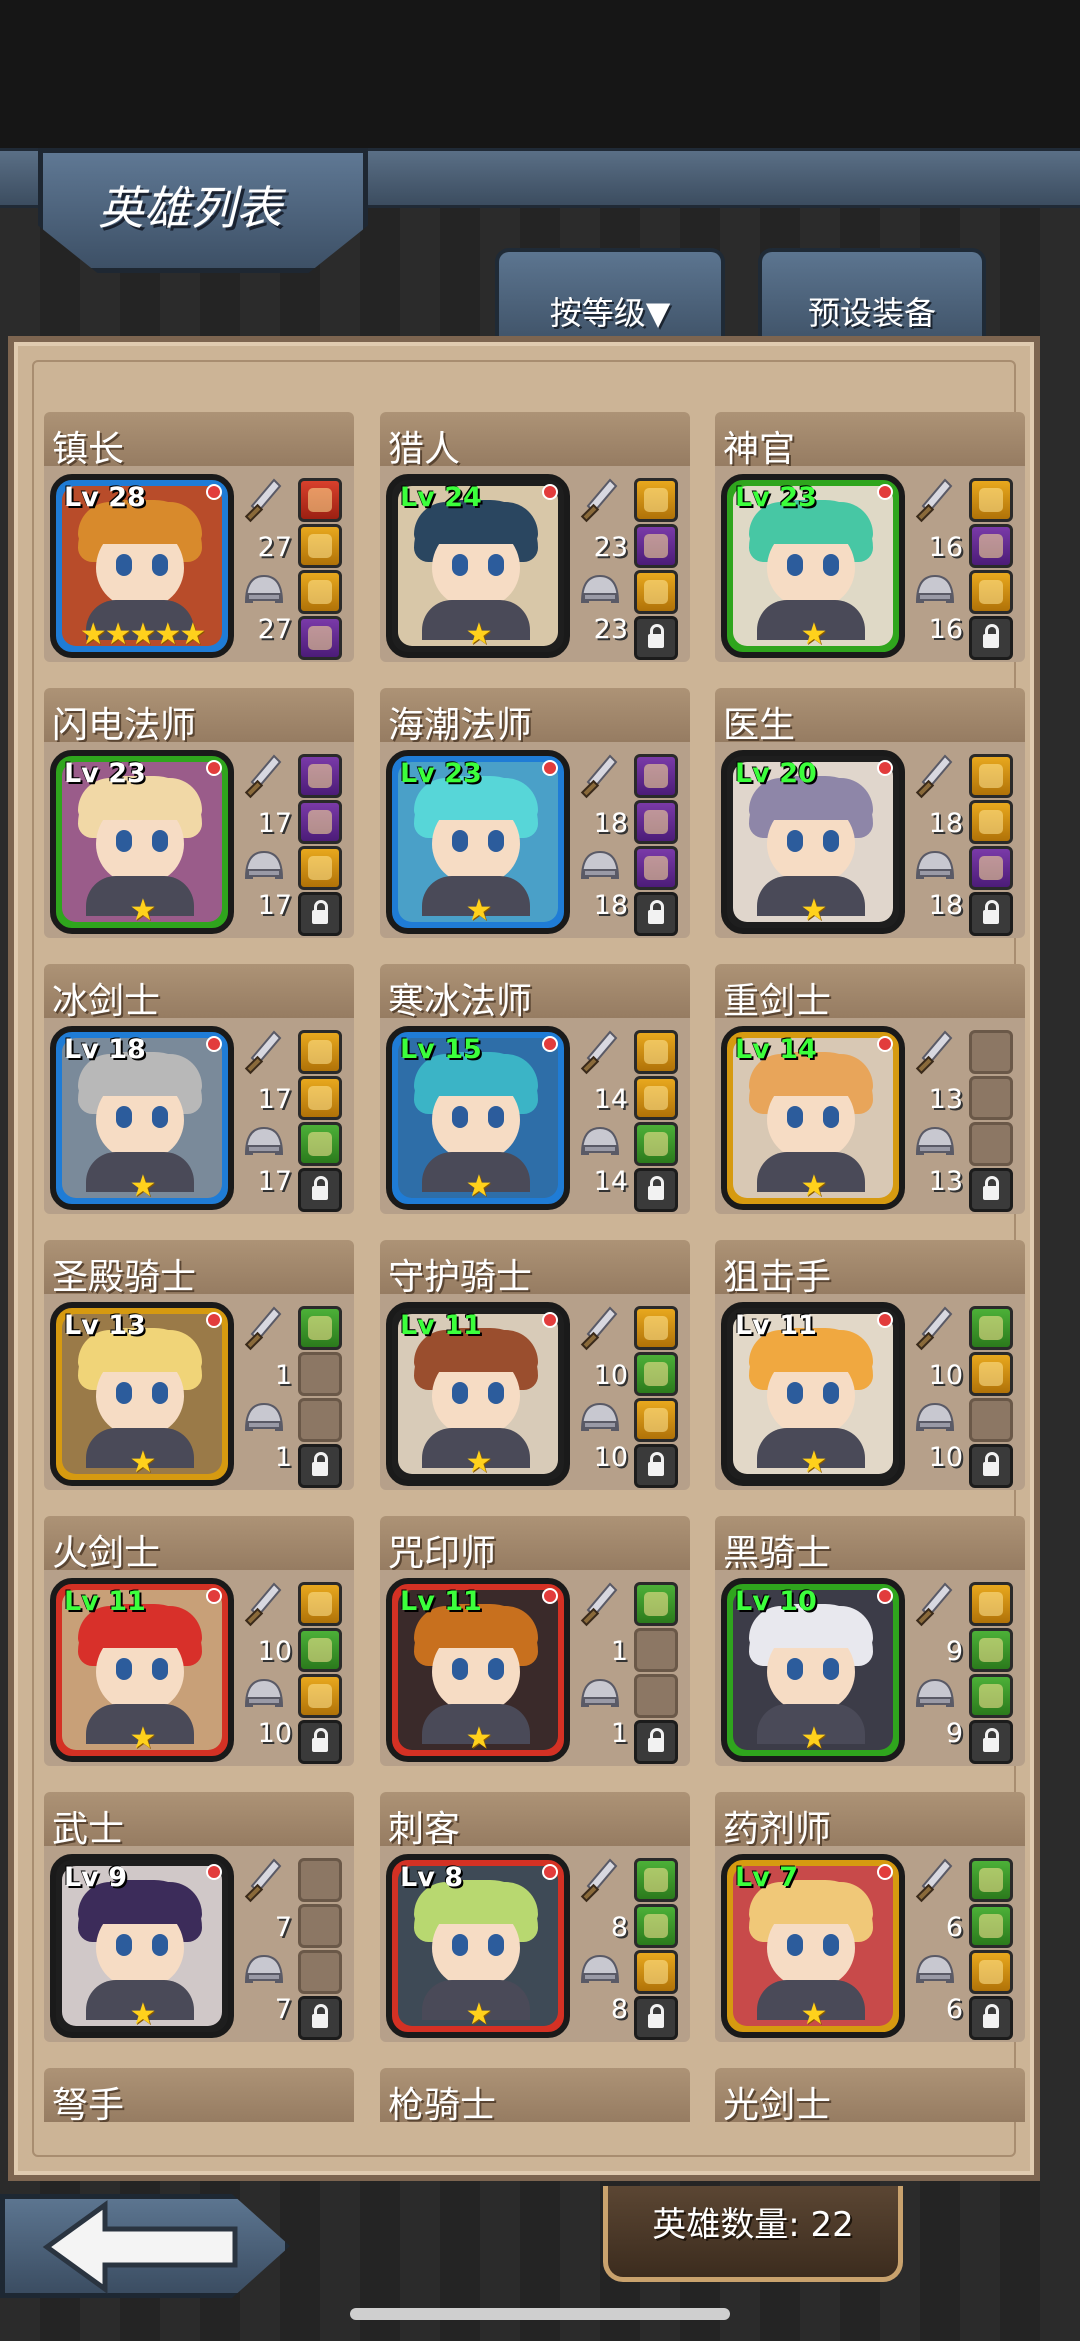  I want to click on hero-portrait: Lv 14 ★, so click(813, 1118).